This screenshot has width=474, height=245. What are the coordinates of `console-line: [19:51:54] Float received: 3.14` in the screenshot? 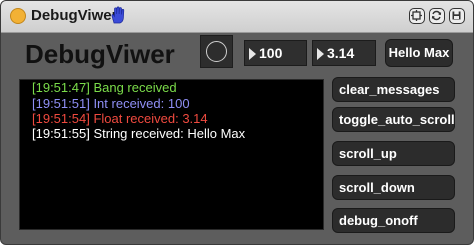 It's located at (120, 118).